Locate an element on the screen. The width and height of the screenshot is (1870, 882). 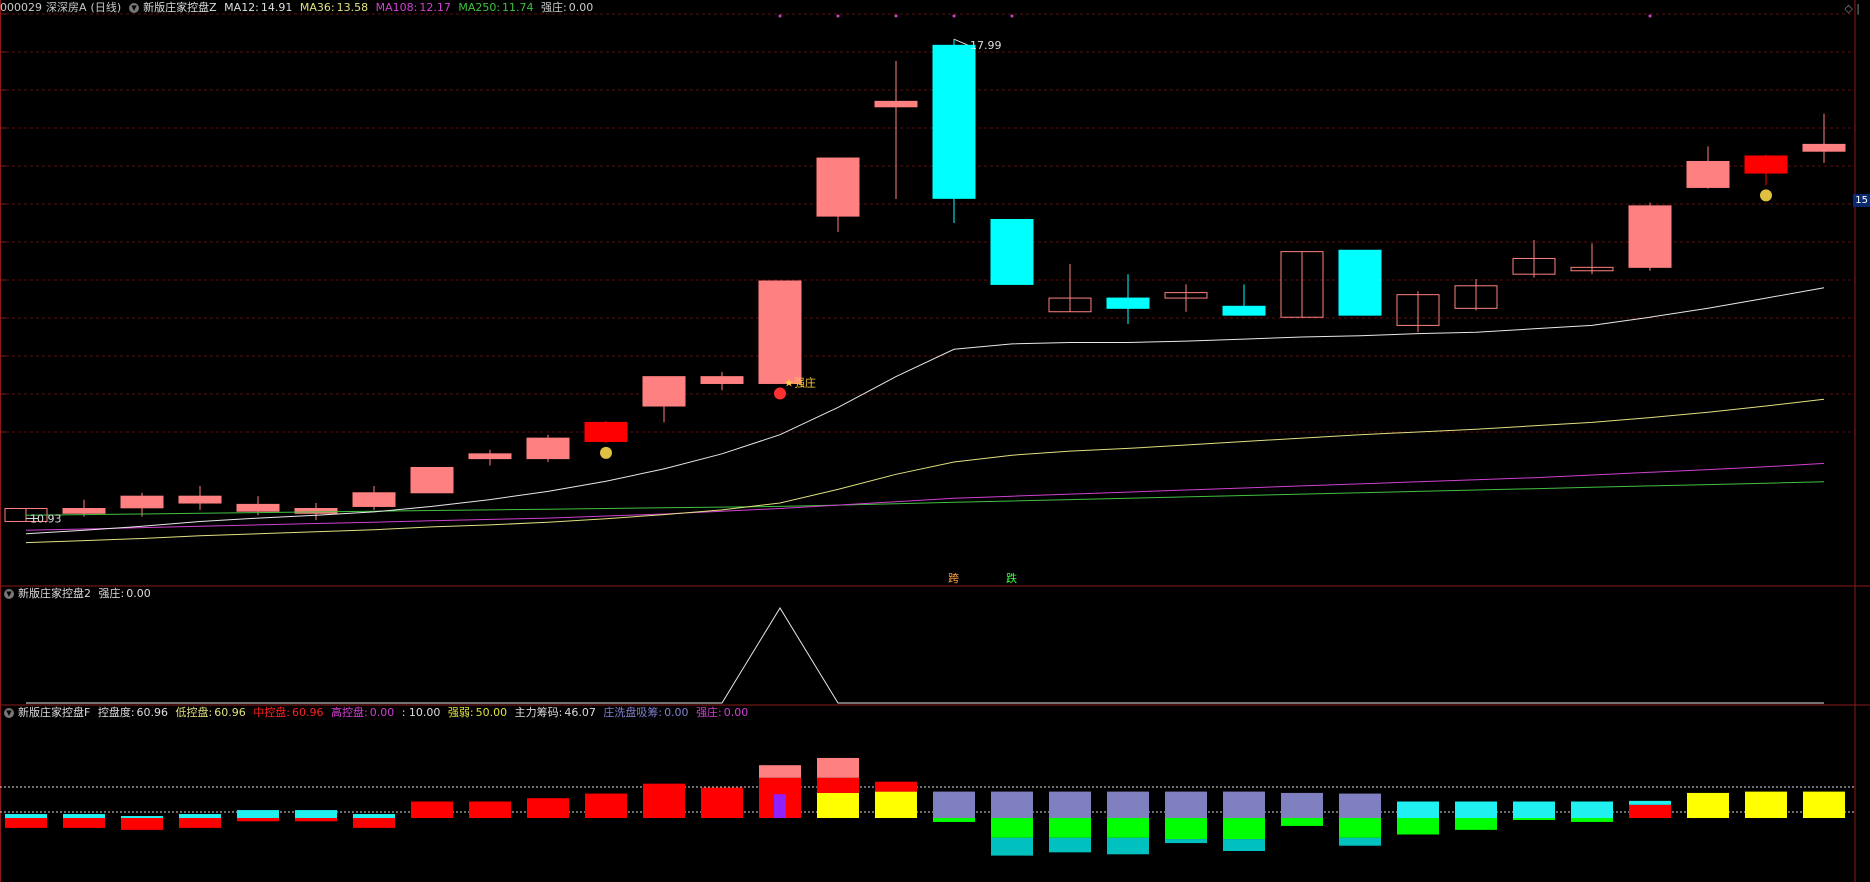
gkp-label: 高控盘: is located at coordinates (349, 712).